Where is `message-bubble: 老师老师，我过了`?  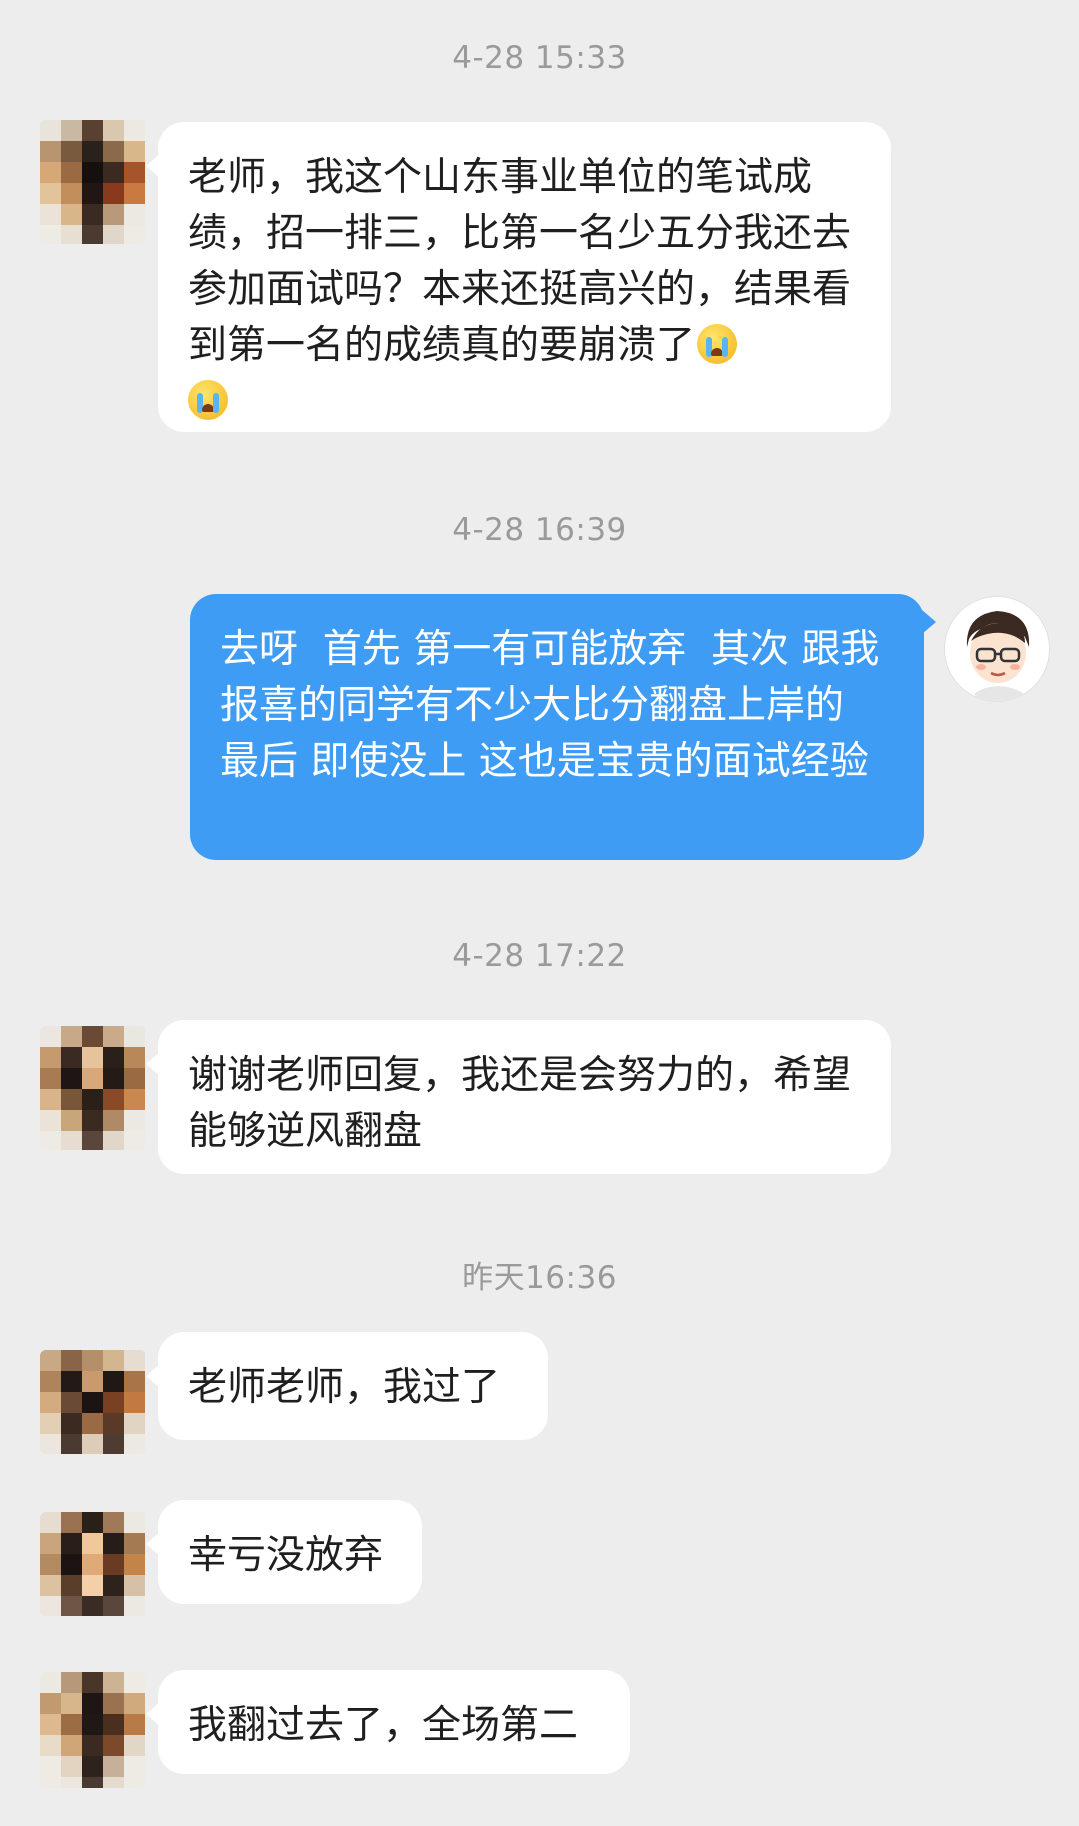 message-bubble: 老师老师，我过了 is located at coordinates (347, 1386).